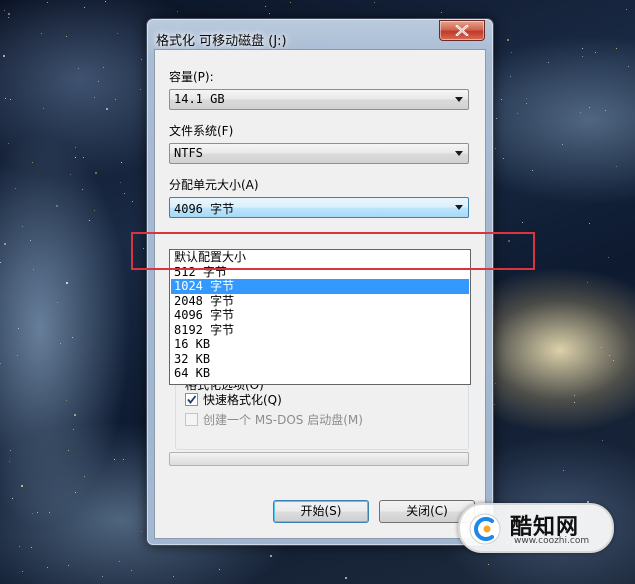  I want to click on coozhi-logo-icon, so click(485, 529).